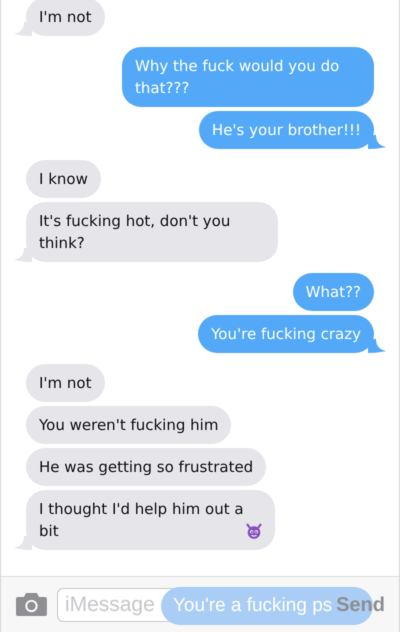  Describe the element at coordinates (146, 467) in the screenshot. I see `message-text: He was getting so frustrated` at that location.